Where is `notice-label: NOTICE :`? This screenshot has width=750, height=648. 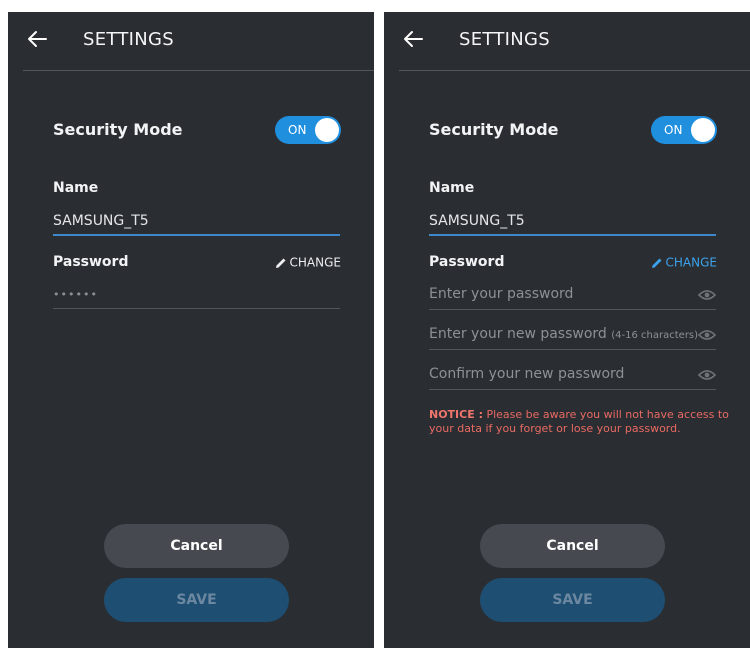
notice-label: NOTICE : is located at coordinates (456, 414).